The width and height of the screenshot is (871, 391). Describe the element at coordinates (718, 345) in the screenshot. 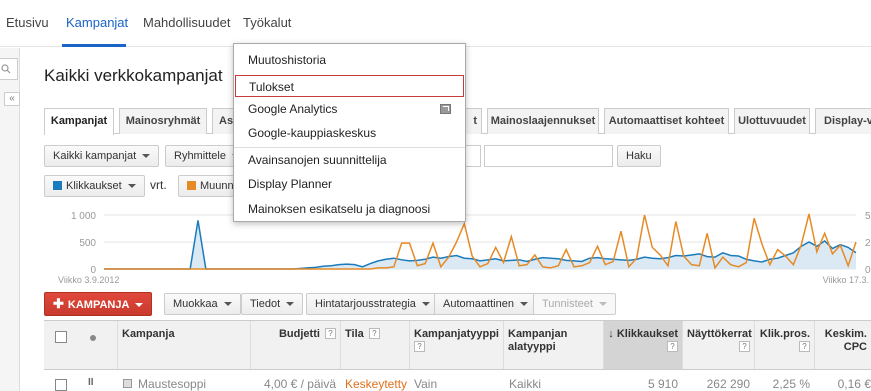

I see `header-impressions: Näyttökerrat?` at that location.